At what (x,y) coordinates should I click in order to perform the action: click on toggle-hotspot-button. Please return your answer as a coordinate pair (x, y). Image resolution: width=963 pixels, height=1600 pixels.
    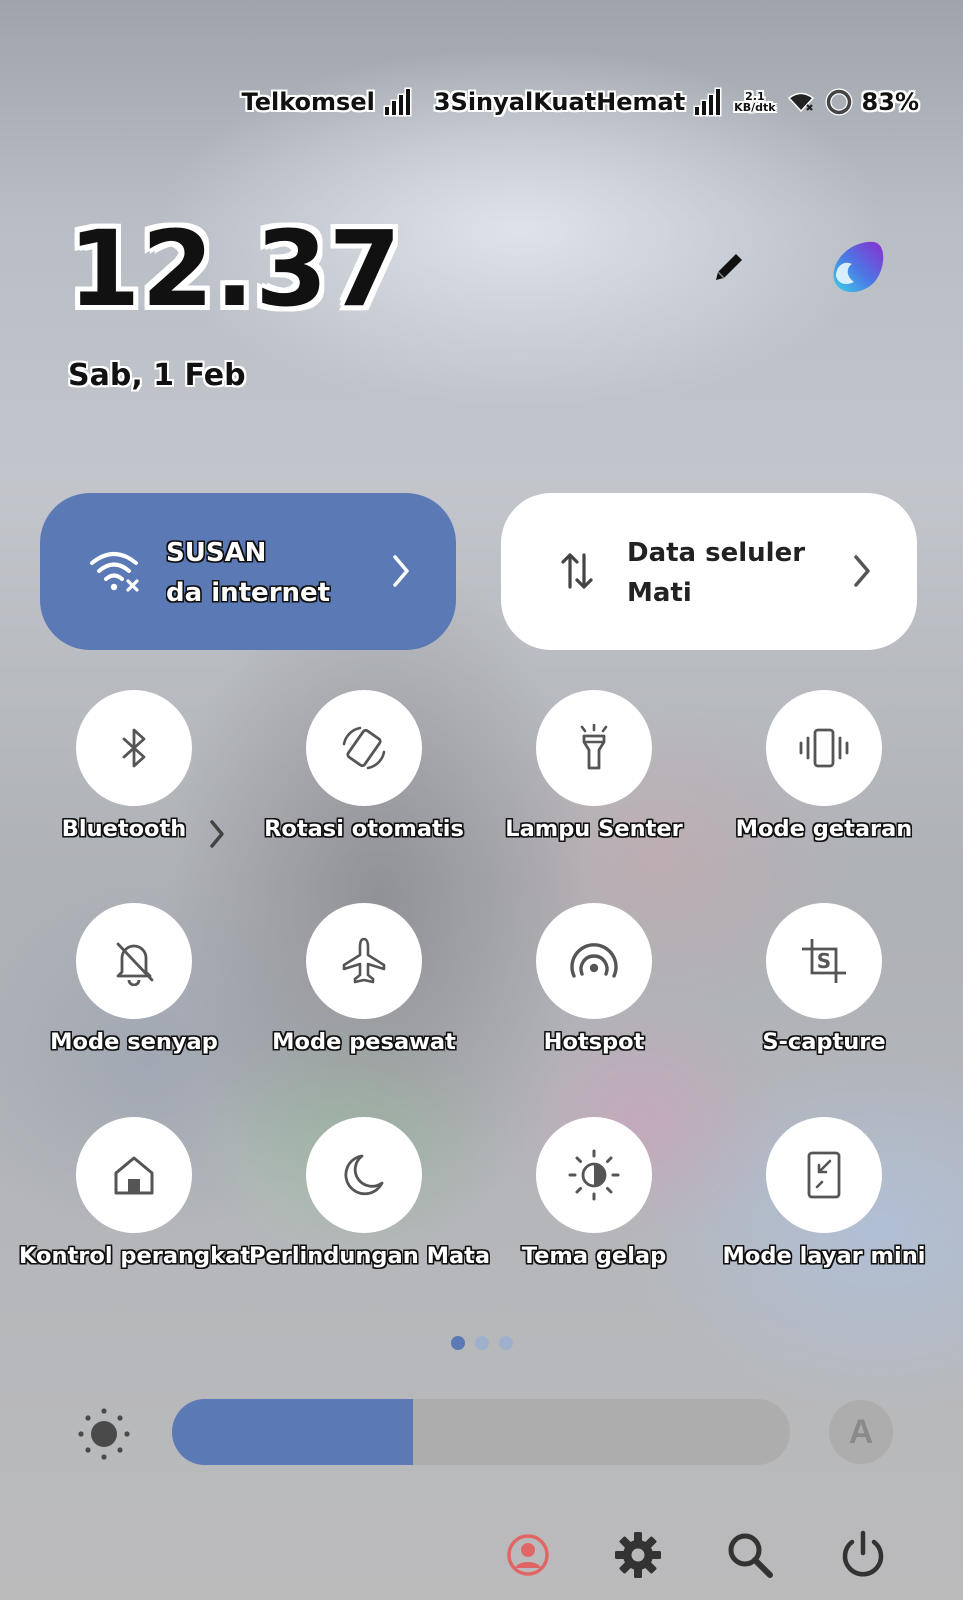
    Looking at the image, I should click on (594, 961).